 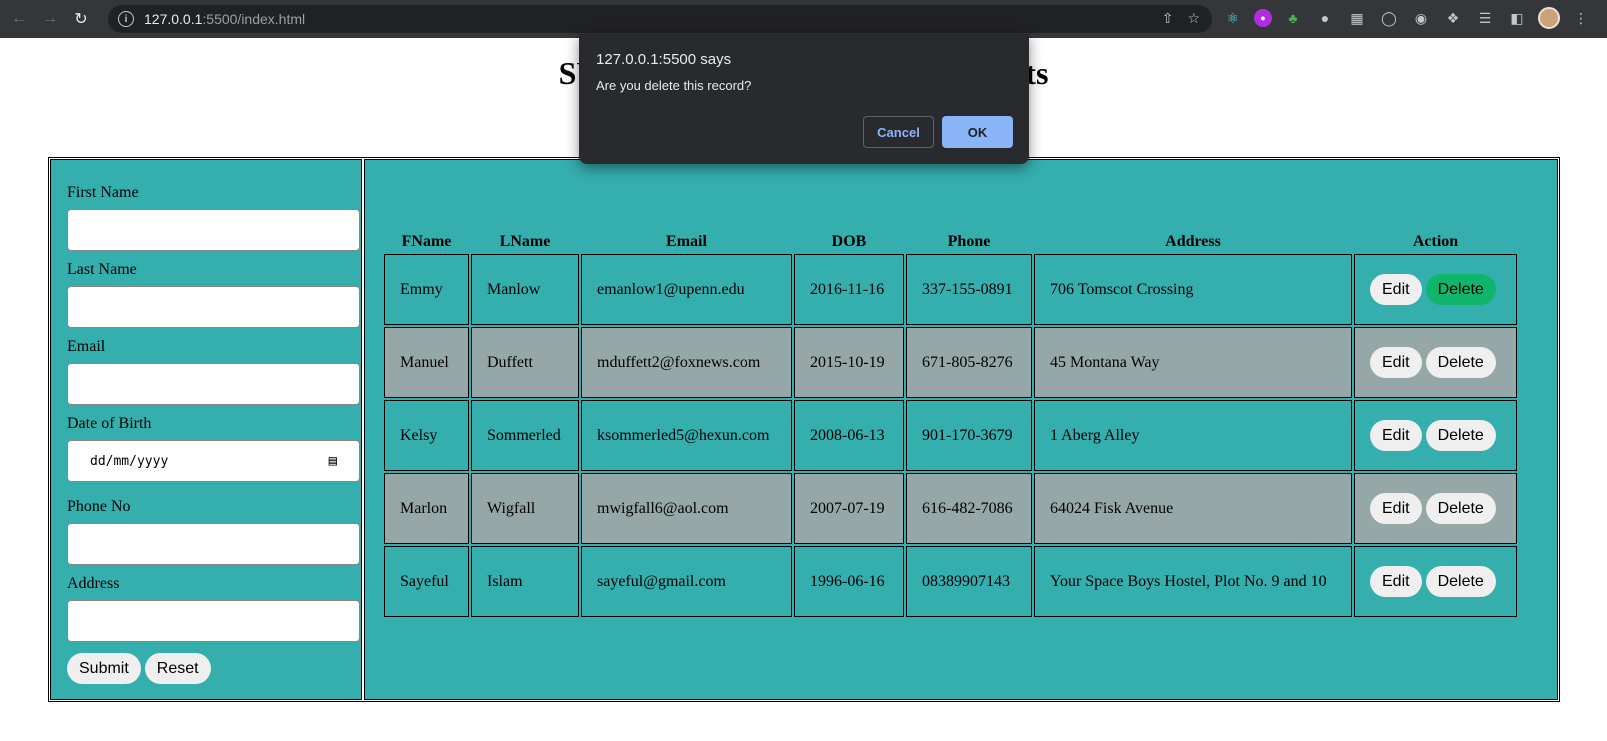 I want to click on dob-placeholder: dd/mm/yyyy, so click(x=129, y=461).